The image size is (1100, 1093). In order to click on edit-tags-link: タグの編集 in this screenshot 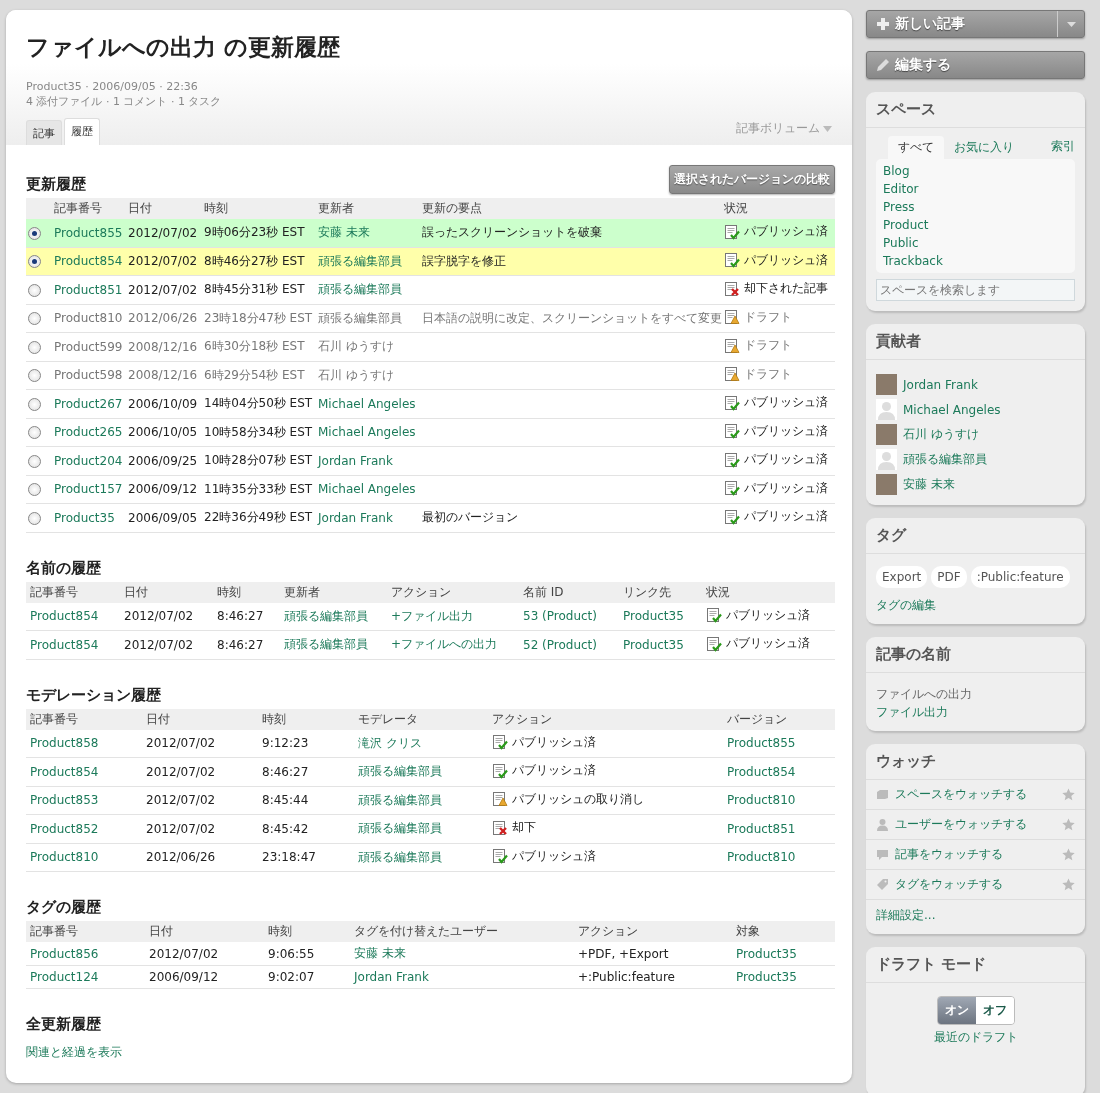, I will do `click(906, 605)`.